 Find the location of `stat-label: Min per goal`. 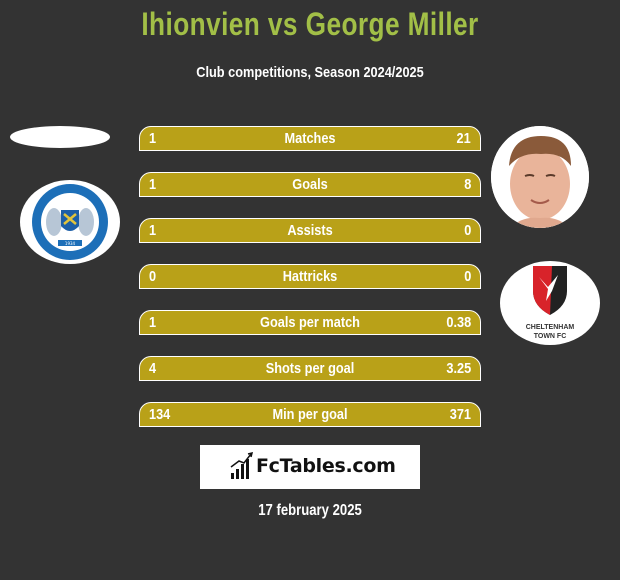

stat-label: Min per goal is located at coordinates (310, 414).